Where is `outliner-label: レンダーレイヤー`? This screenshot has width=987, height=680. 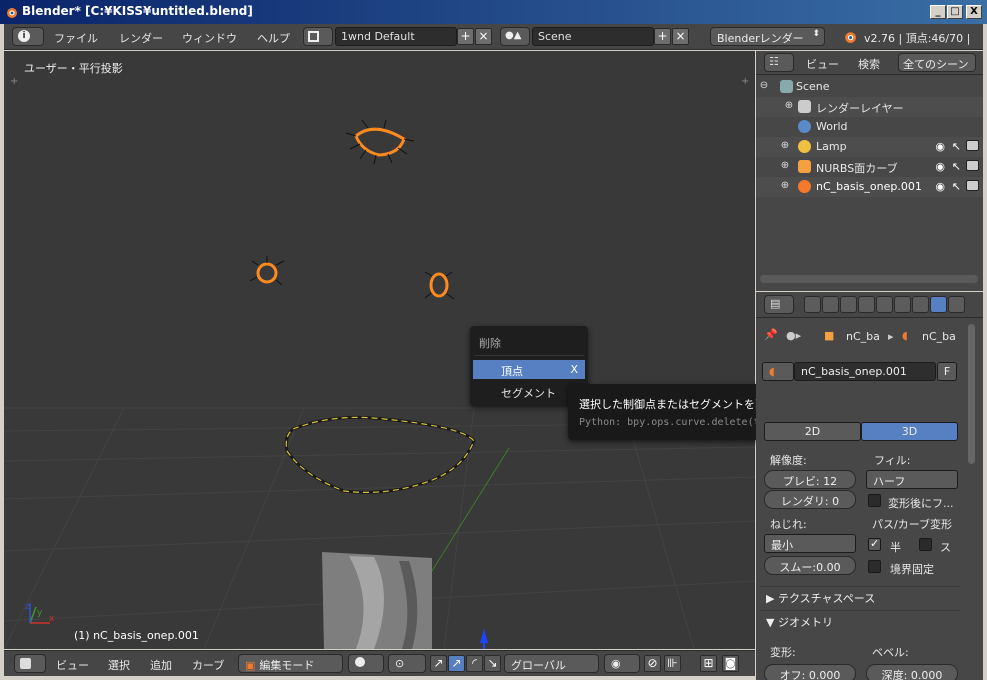 outliner-label: レンダーレイヤー is located at coordinates (860, 108).